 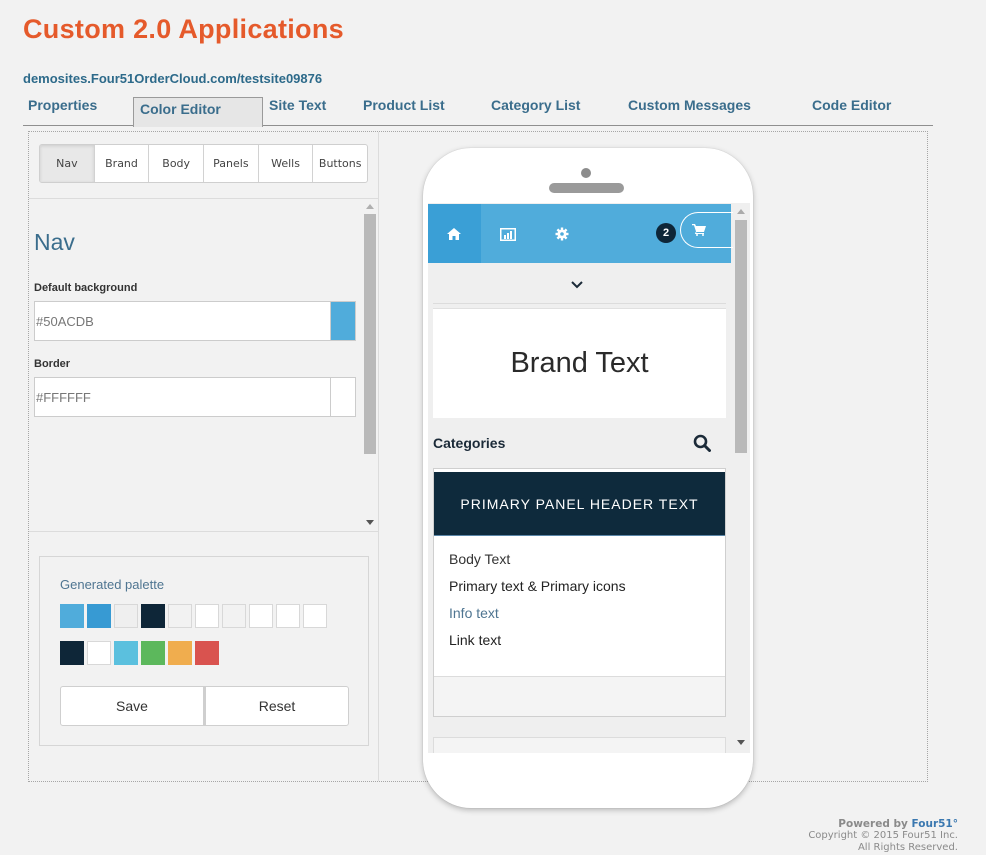 I want to click on phone-speaker, so click(x=586, y=188).